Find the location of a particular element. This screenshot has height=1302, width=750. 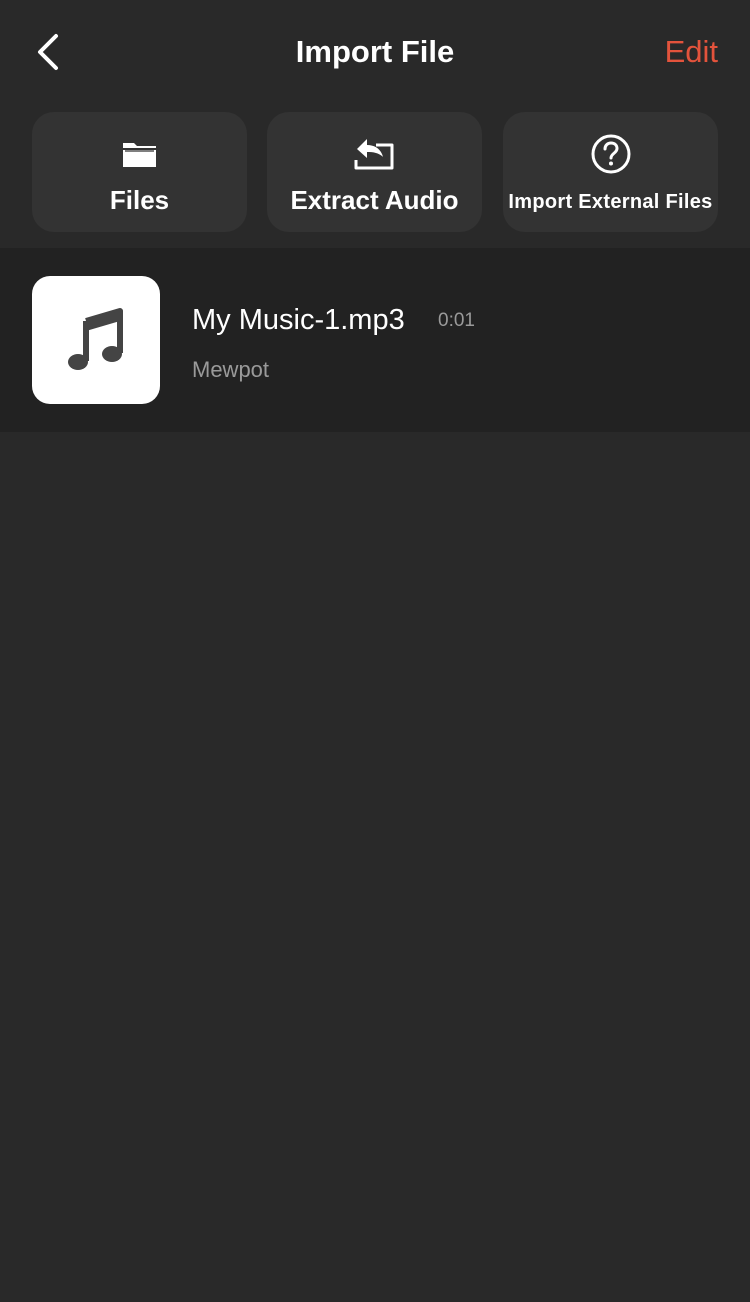

list-item: My Music-1.mp3 0:01 Mewpot is located at coordinates (375, 340).